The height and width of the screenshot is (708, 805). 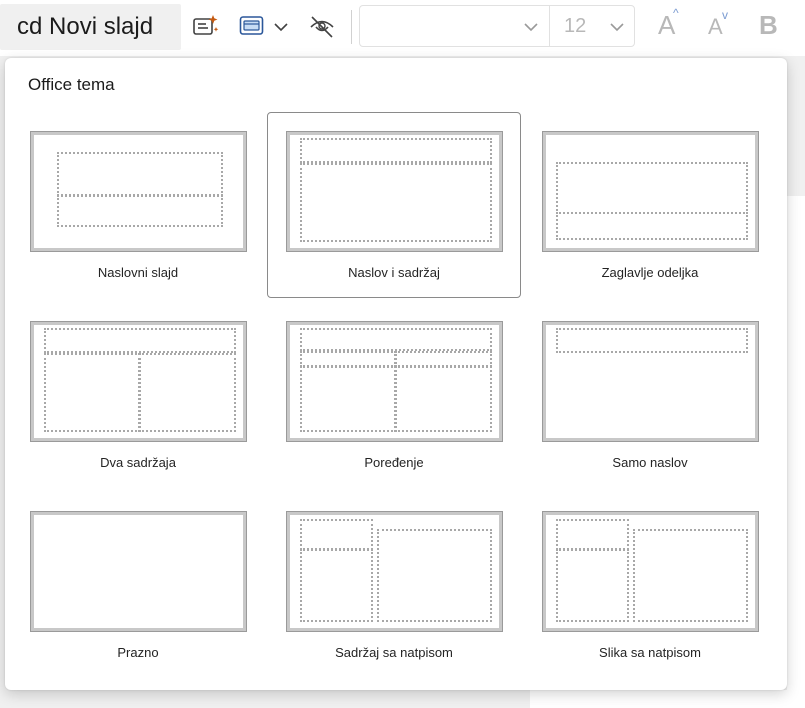 I want to click on layout-content-with-caption: Sadržaj sa natpisom, so click(x=394, y=585).